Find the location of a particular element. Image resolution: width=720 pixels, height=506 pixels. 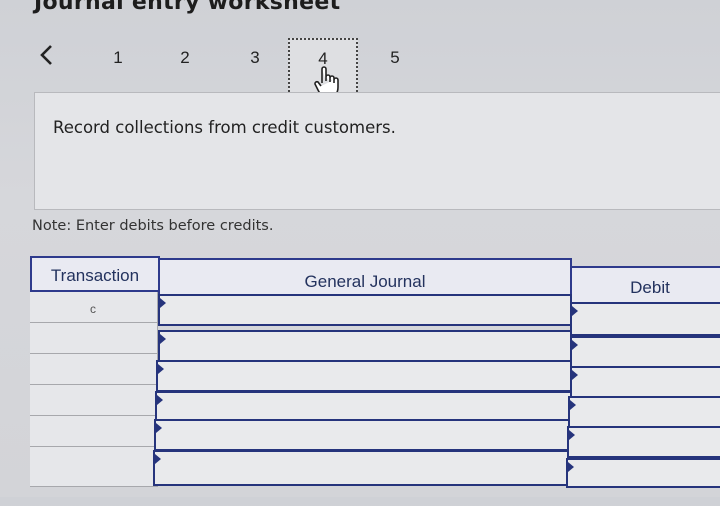

pager: 1 2 3 4 5 is located at coordinates (360, 69).